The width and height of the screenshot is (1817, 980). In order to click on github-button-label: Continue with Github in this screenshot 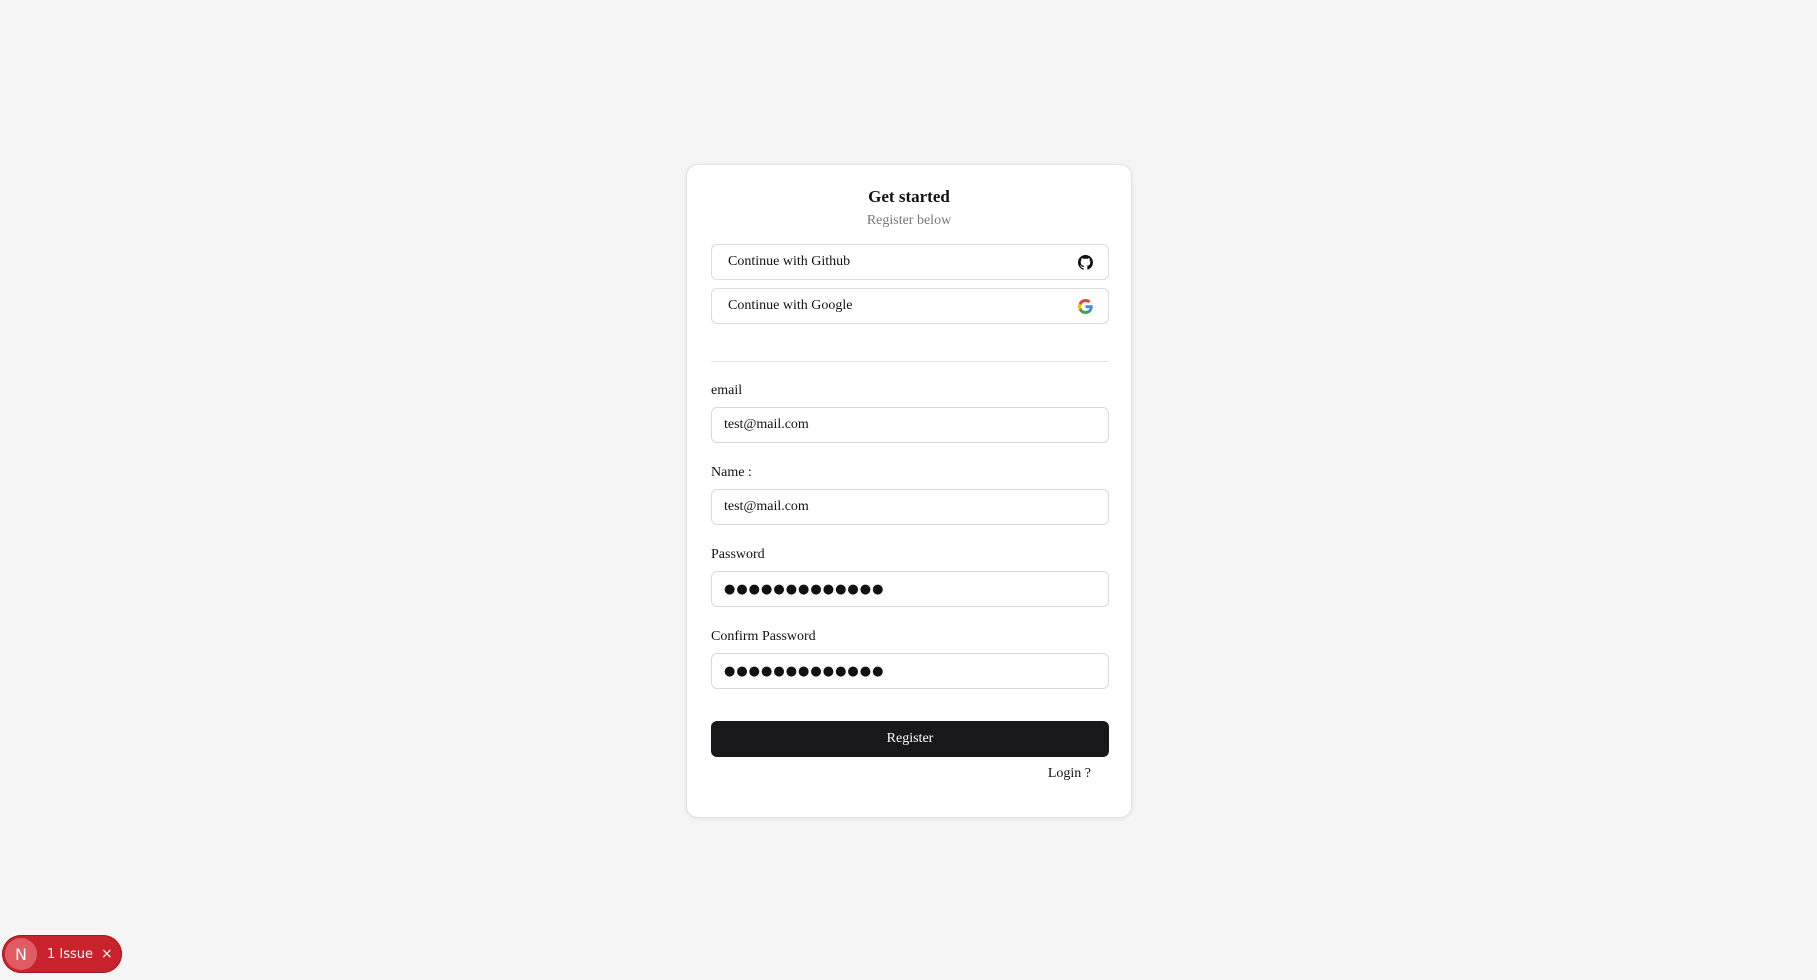, I will do `click(789, 261)`.